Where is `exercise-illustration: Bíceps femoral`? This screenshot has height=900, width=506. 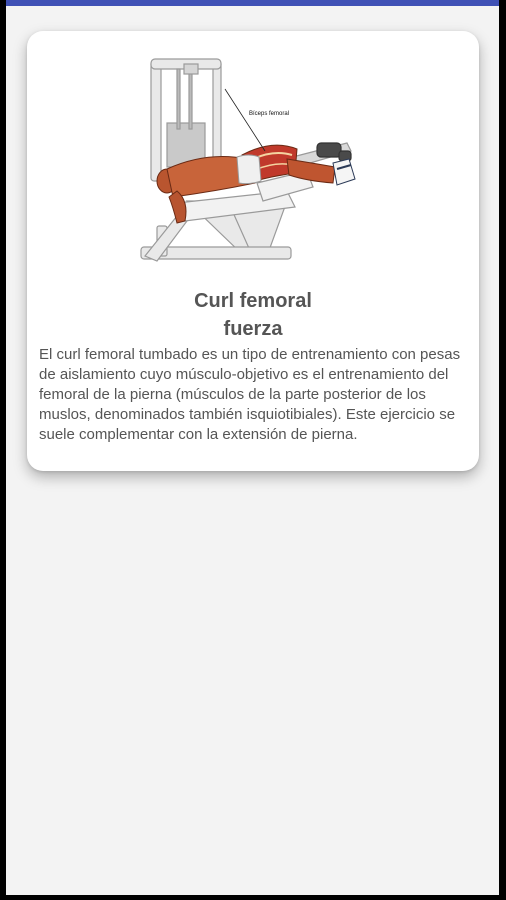 exercise-illustration: Bíceps femoral is located at coordinates (248, 160).